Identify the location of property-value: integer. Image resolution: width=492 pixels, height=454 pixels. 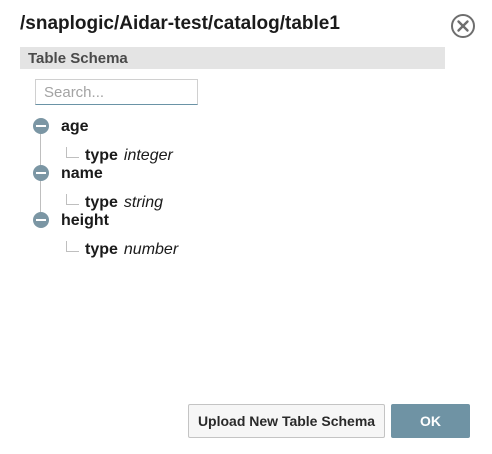
(148, 155).